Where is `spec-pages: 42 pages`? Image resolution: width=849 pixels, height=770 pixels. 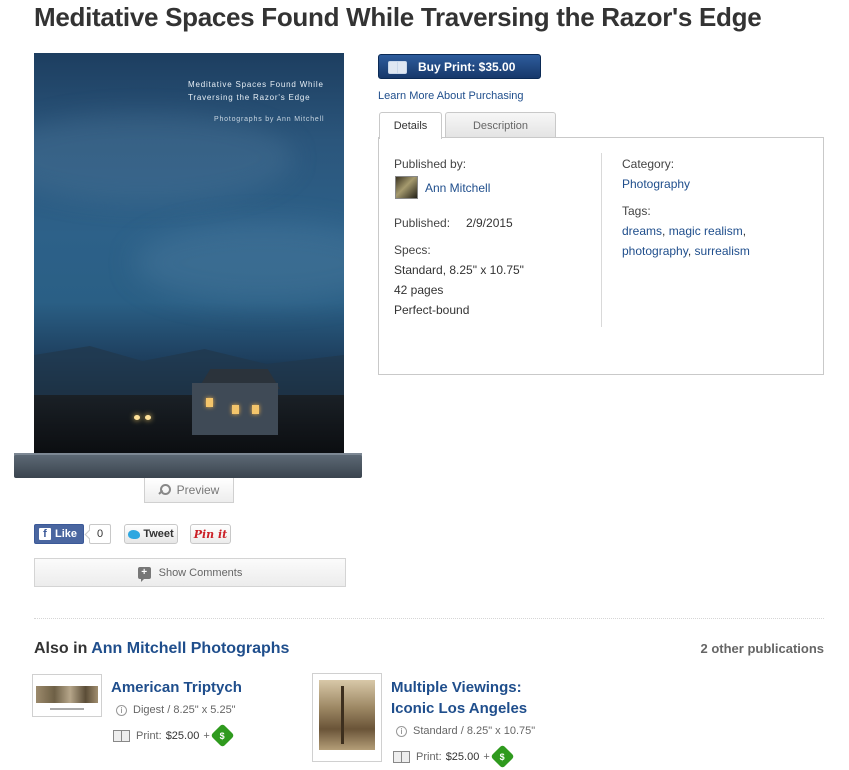 spec-pages: 42 pages is located at coordinates (419, 290).